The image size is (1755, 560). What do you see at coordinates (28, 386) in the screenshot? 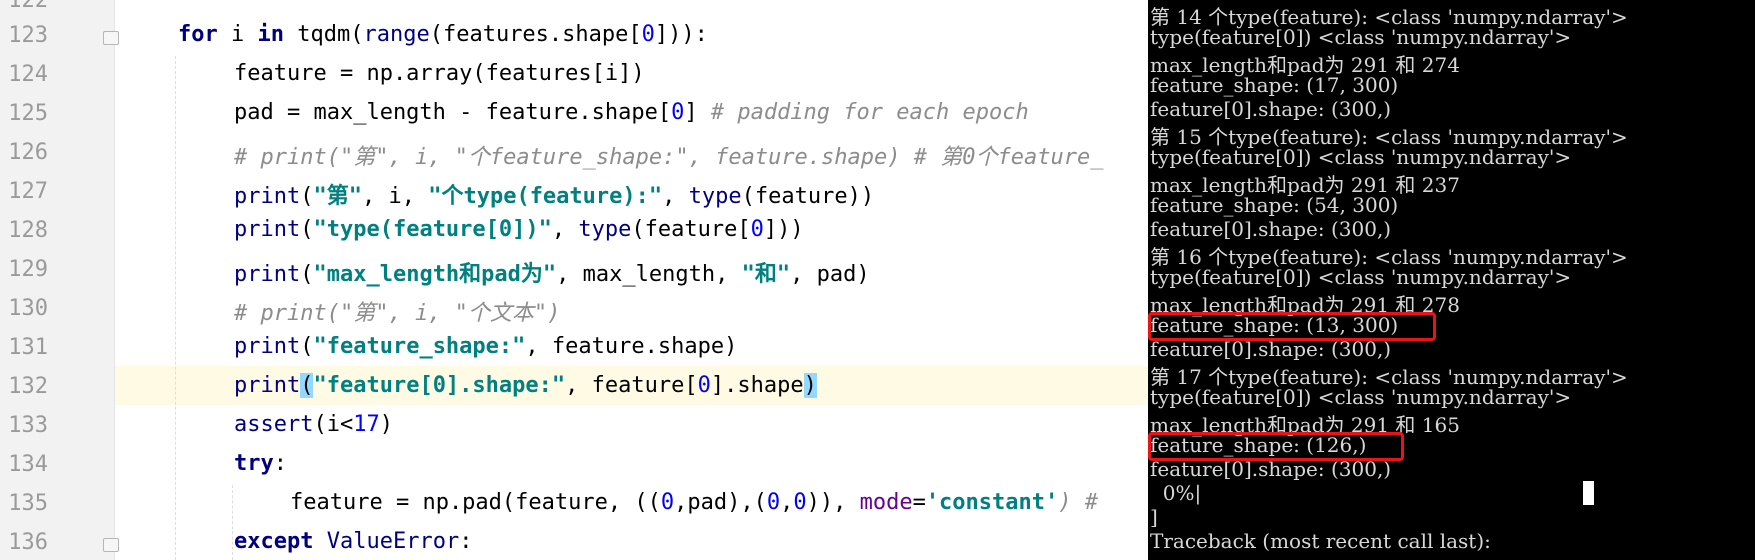
I see `line-number: 132` at bounding box center [28, 386].